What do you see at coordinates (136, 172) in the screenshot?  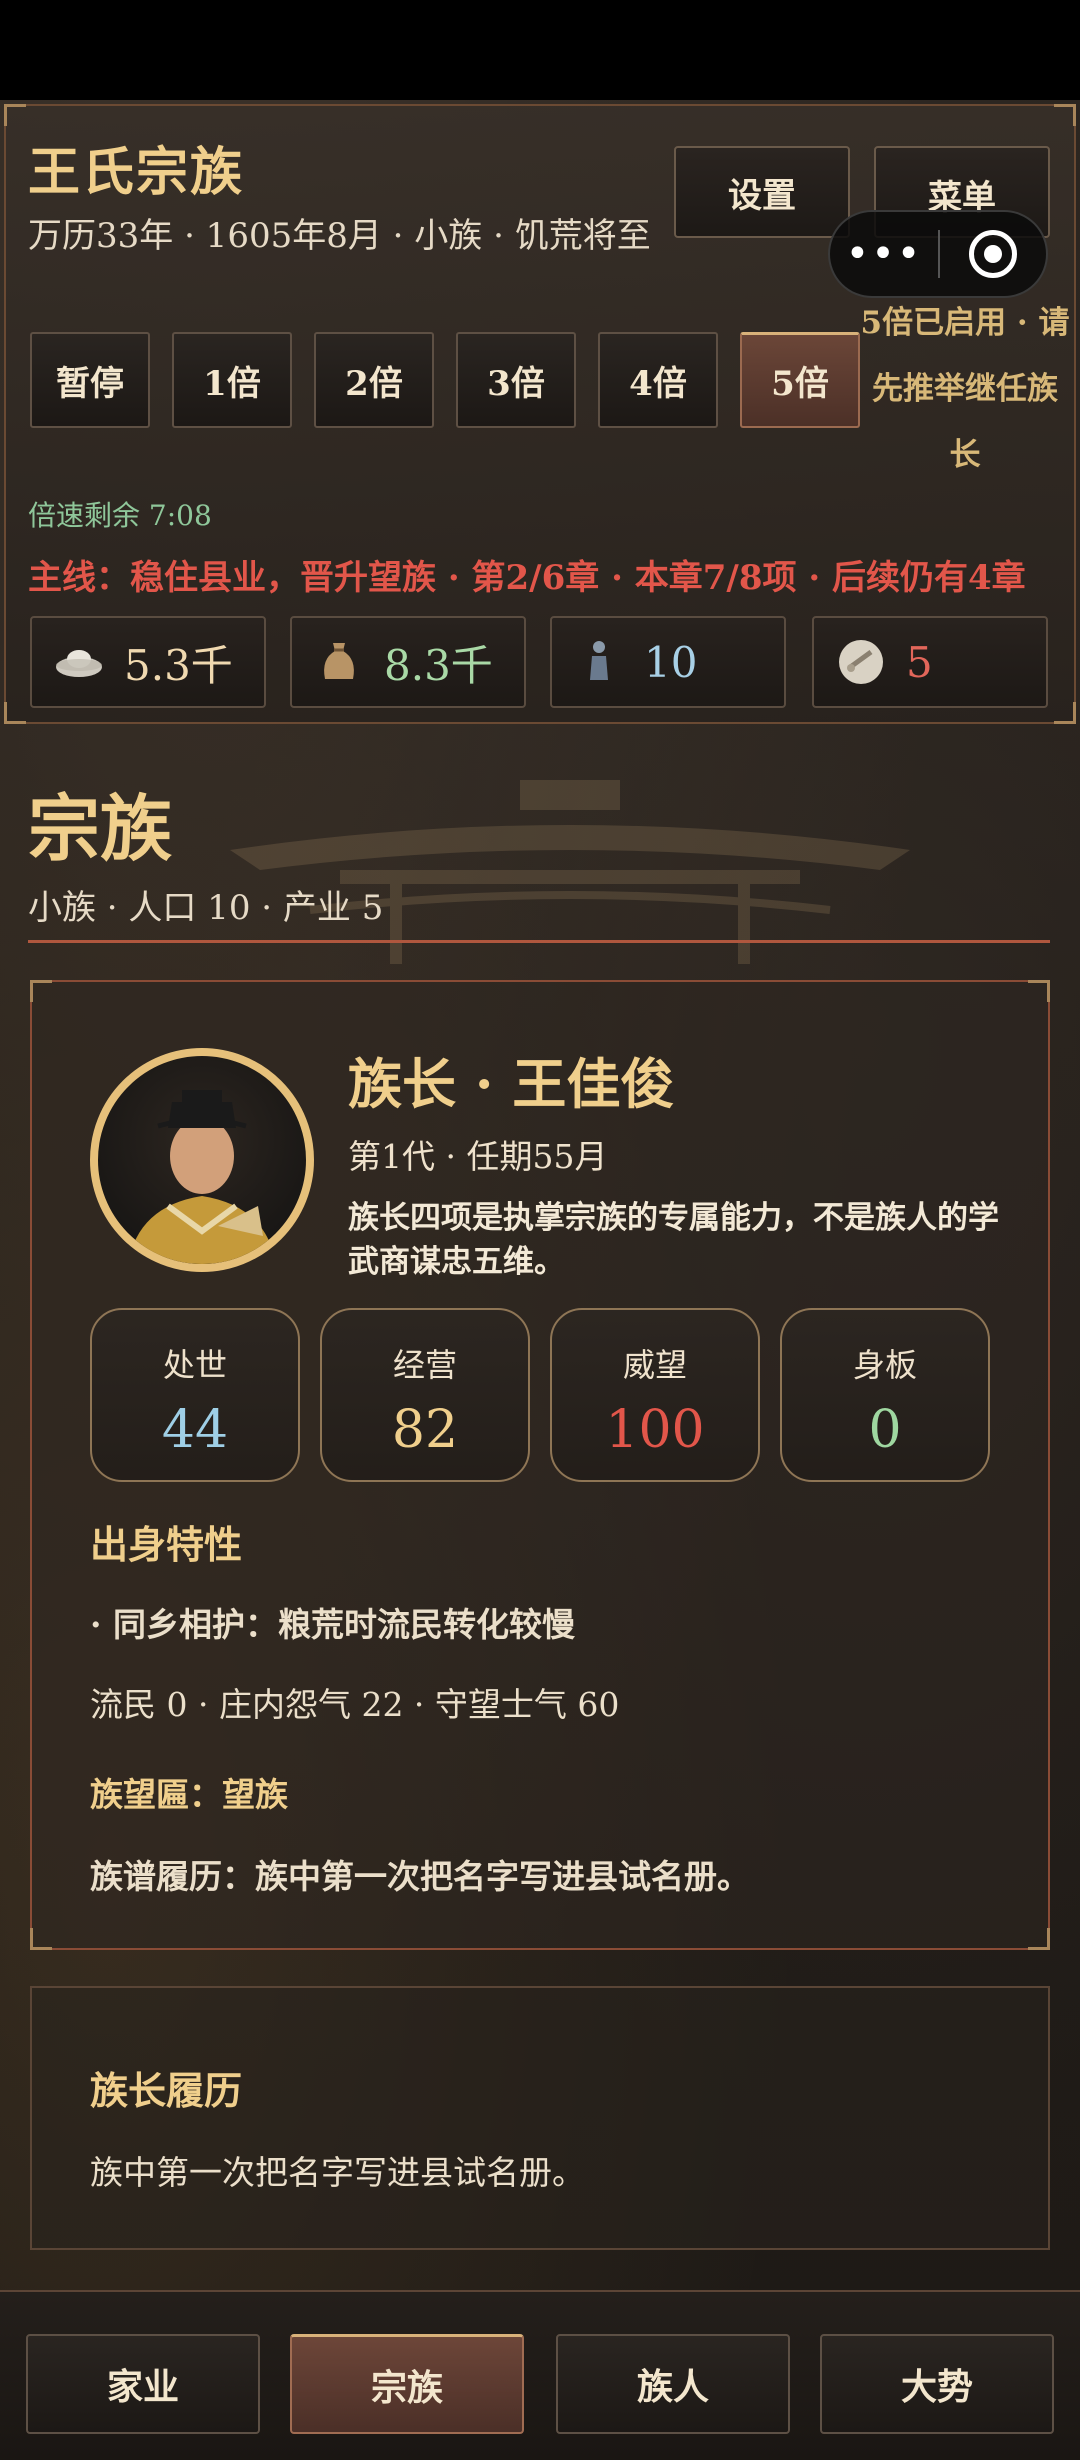 I see `clan-title: 王氏宗族` at bounding box center [136, 172].